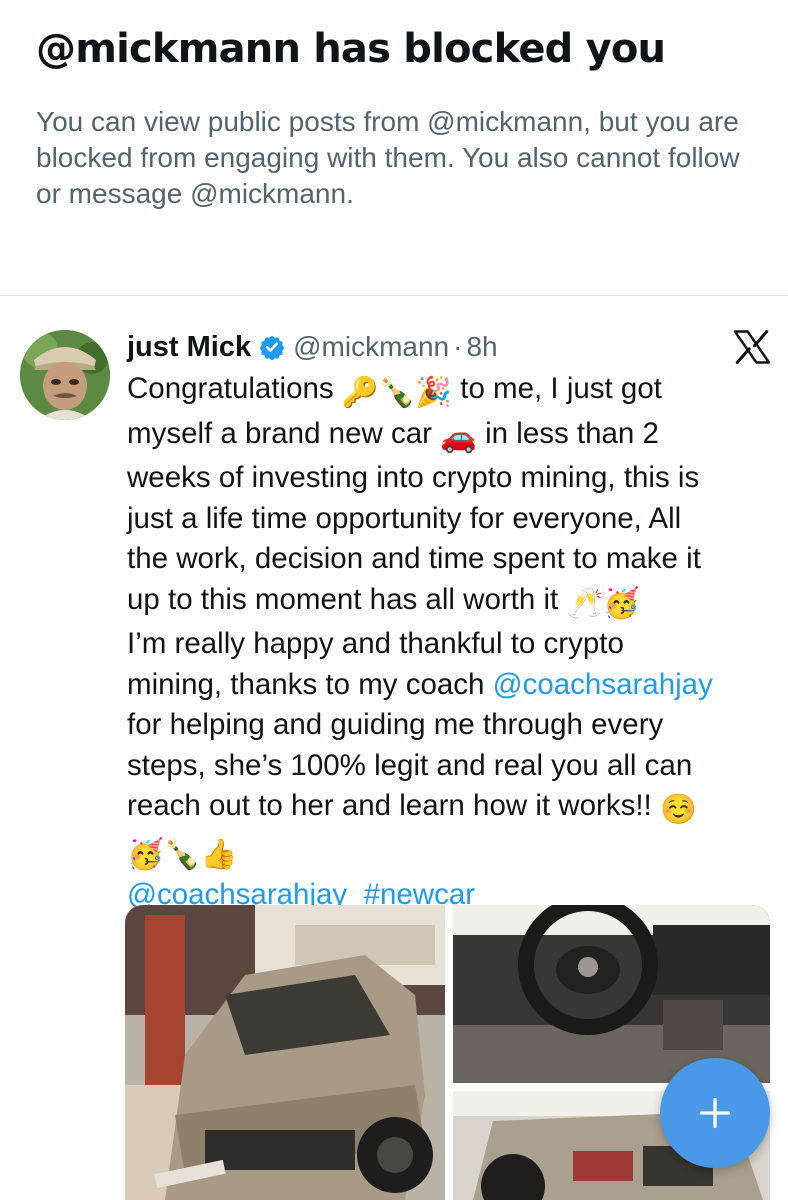 The height and width of the screenshot is (1200, 788). I want to click on car-emoji: 🚗, so click(458, 437).